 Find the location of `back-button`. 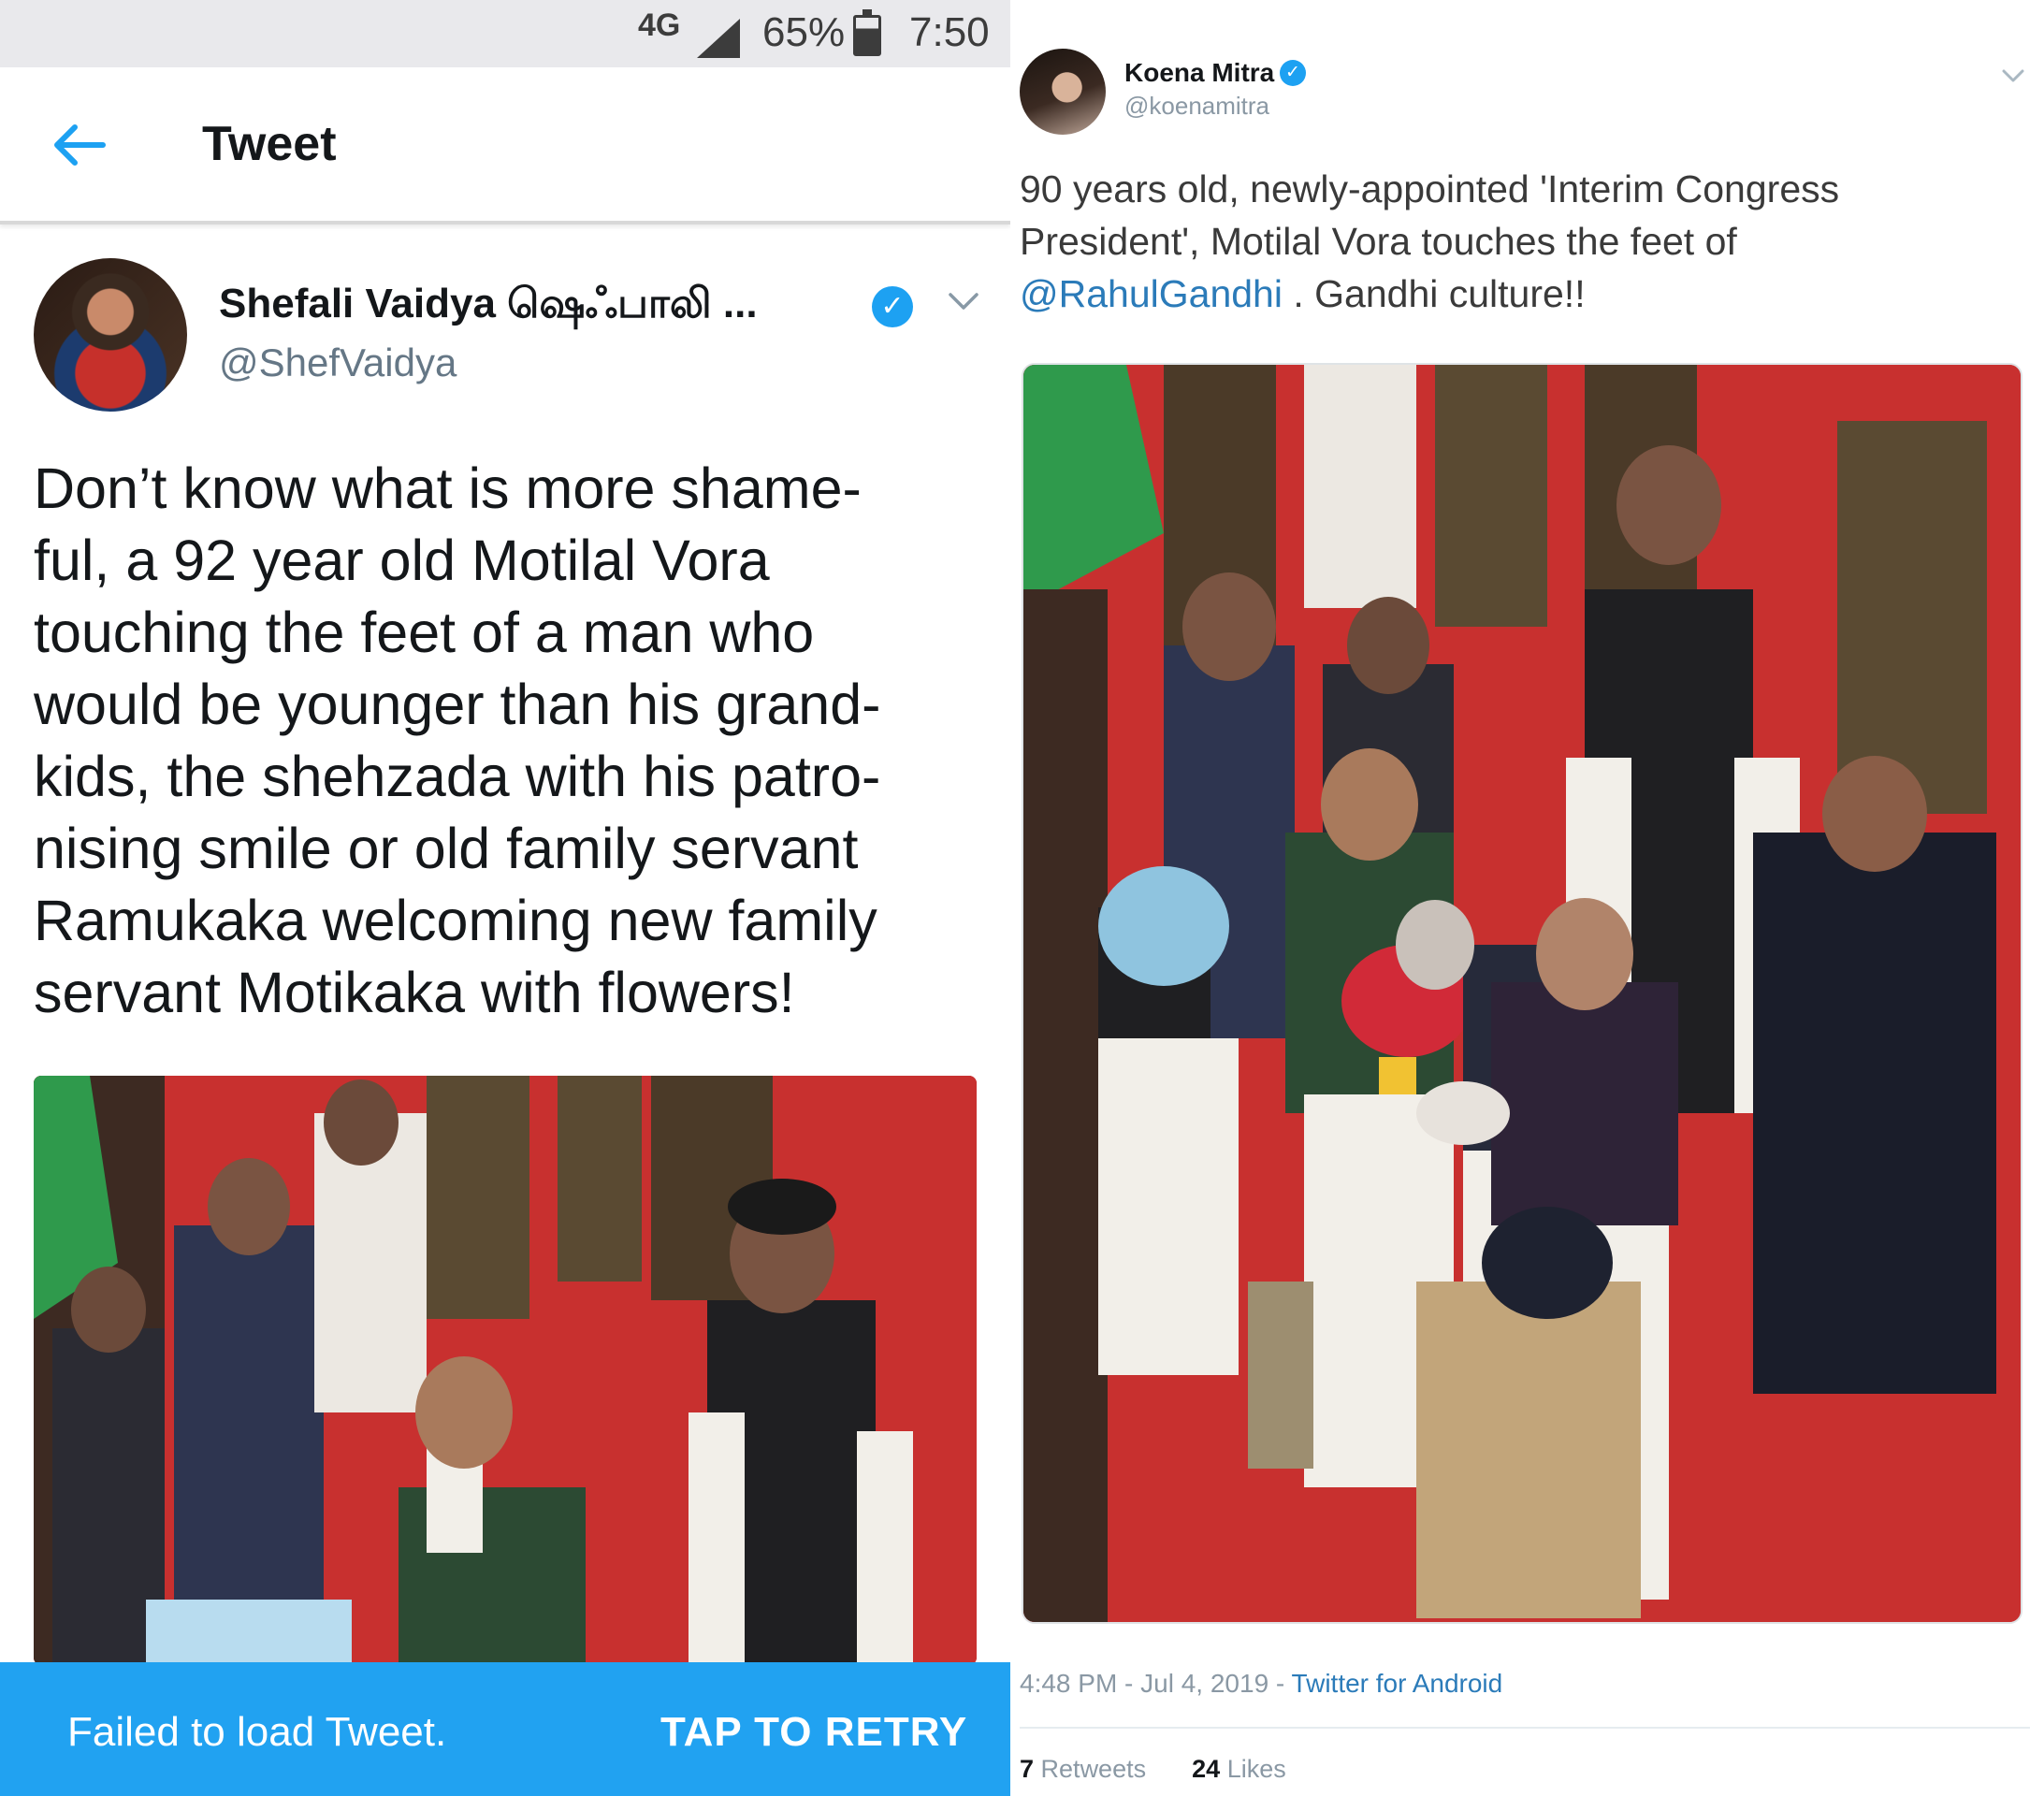

back-button is located at coordinates (79, 145).